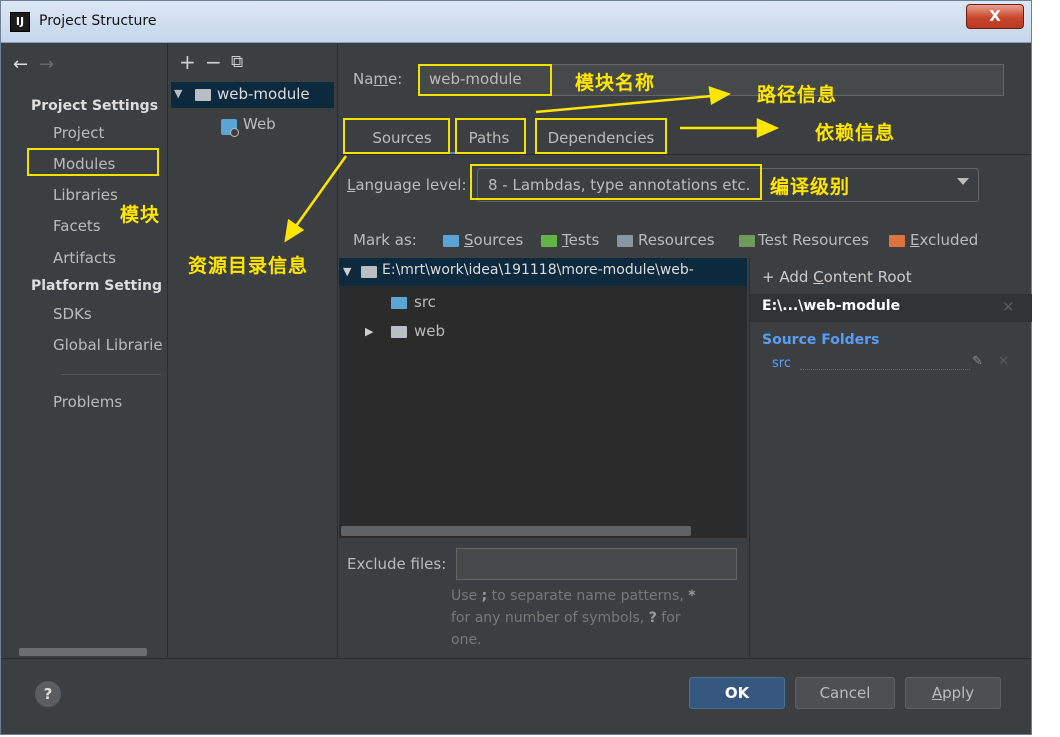 The height and width of the screenshot is (737, 1060). I want to click on source-folders-header: Source Folders, so click(821, 340).